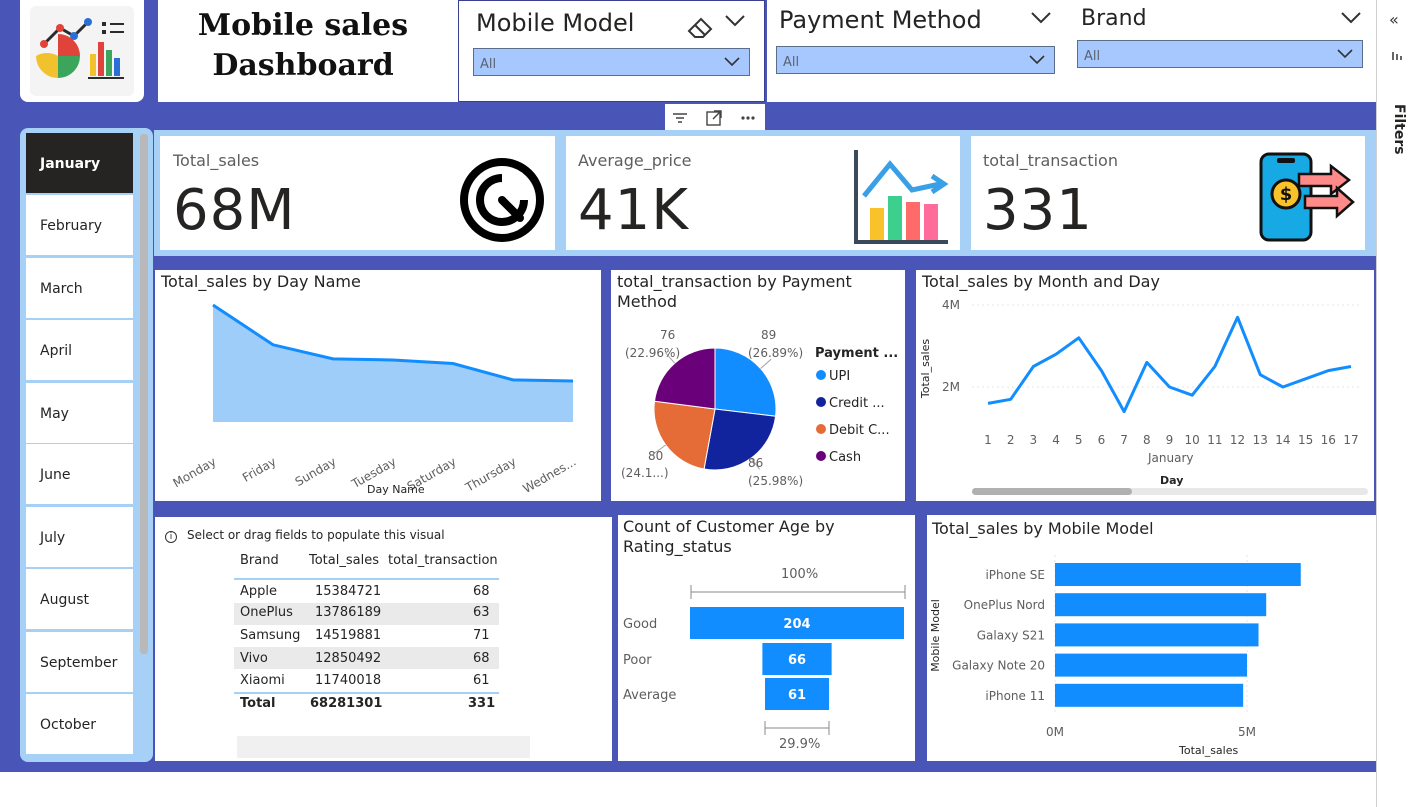  I want to click on title-tile: Mobile sales Dashboard, so click(308, 51).